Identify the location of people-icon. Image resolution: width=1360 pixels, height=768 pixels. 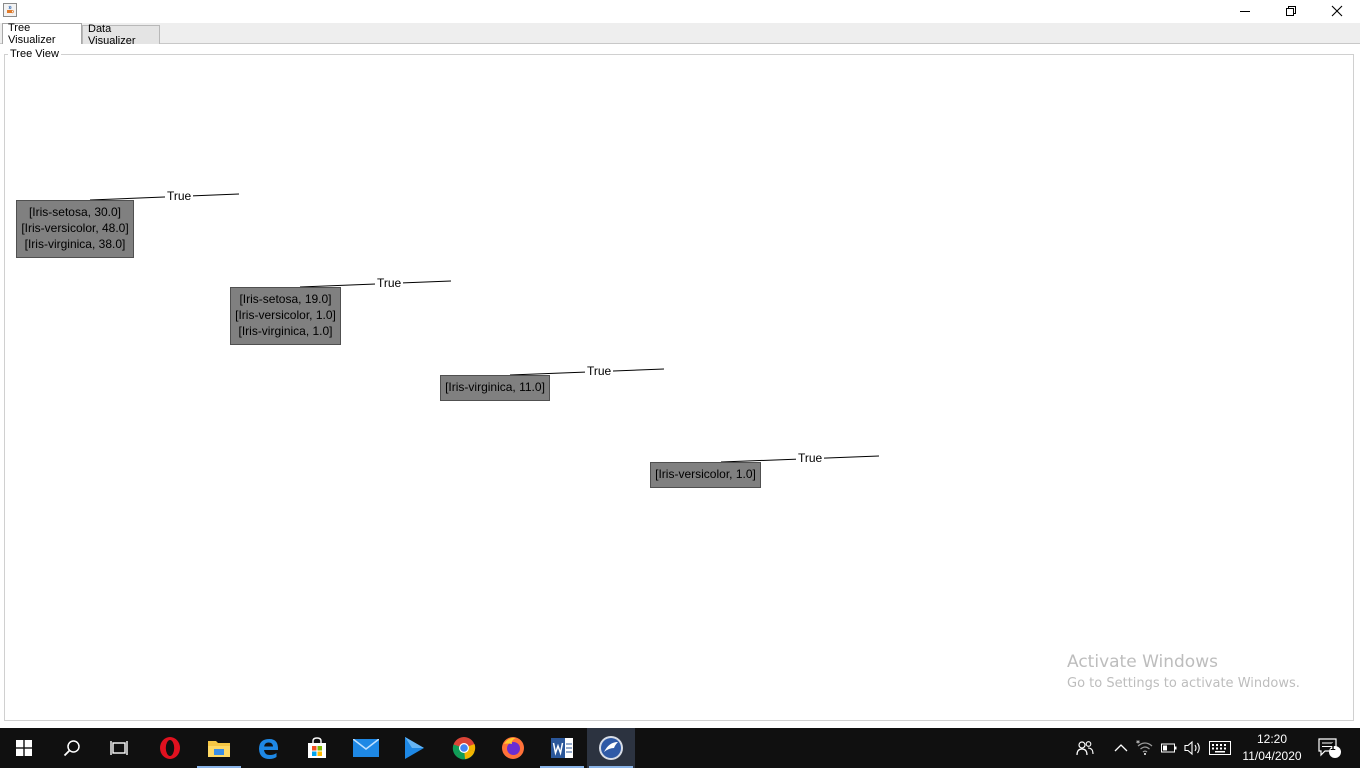
(1085, 748).